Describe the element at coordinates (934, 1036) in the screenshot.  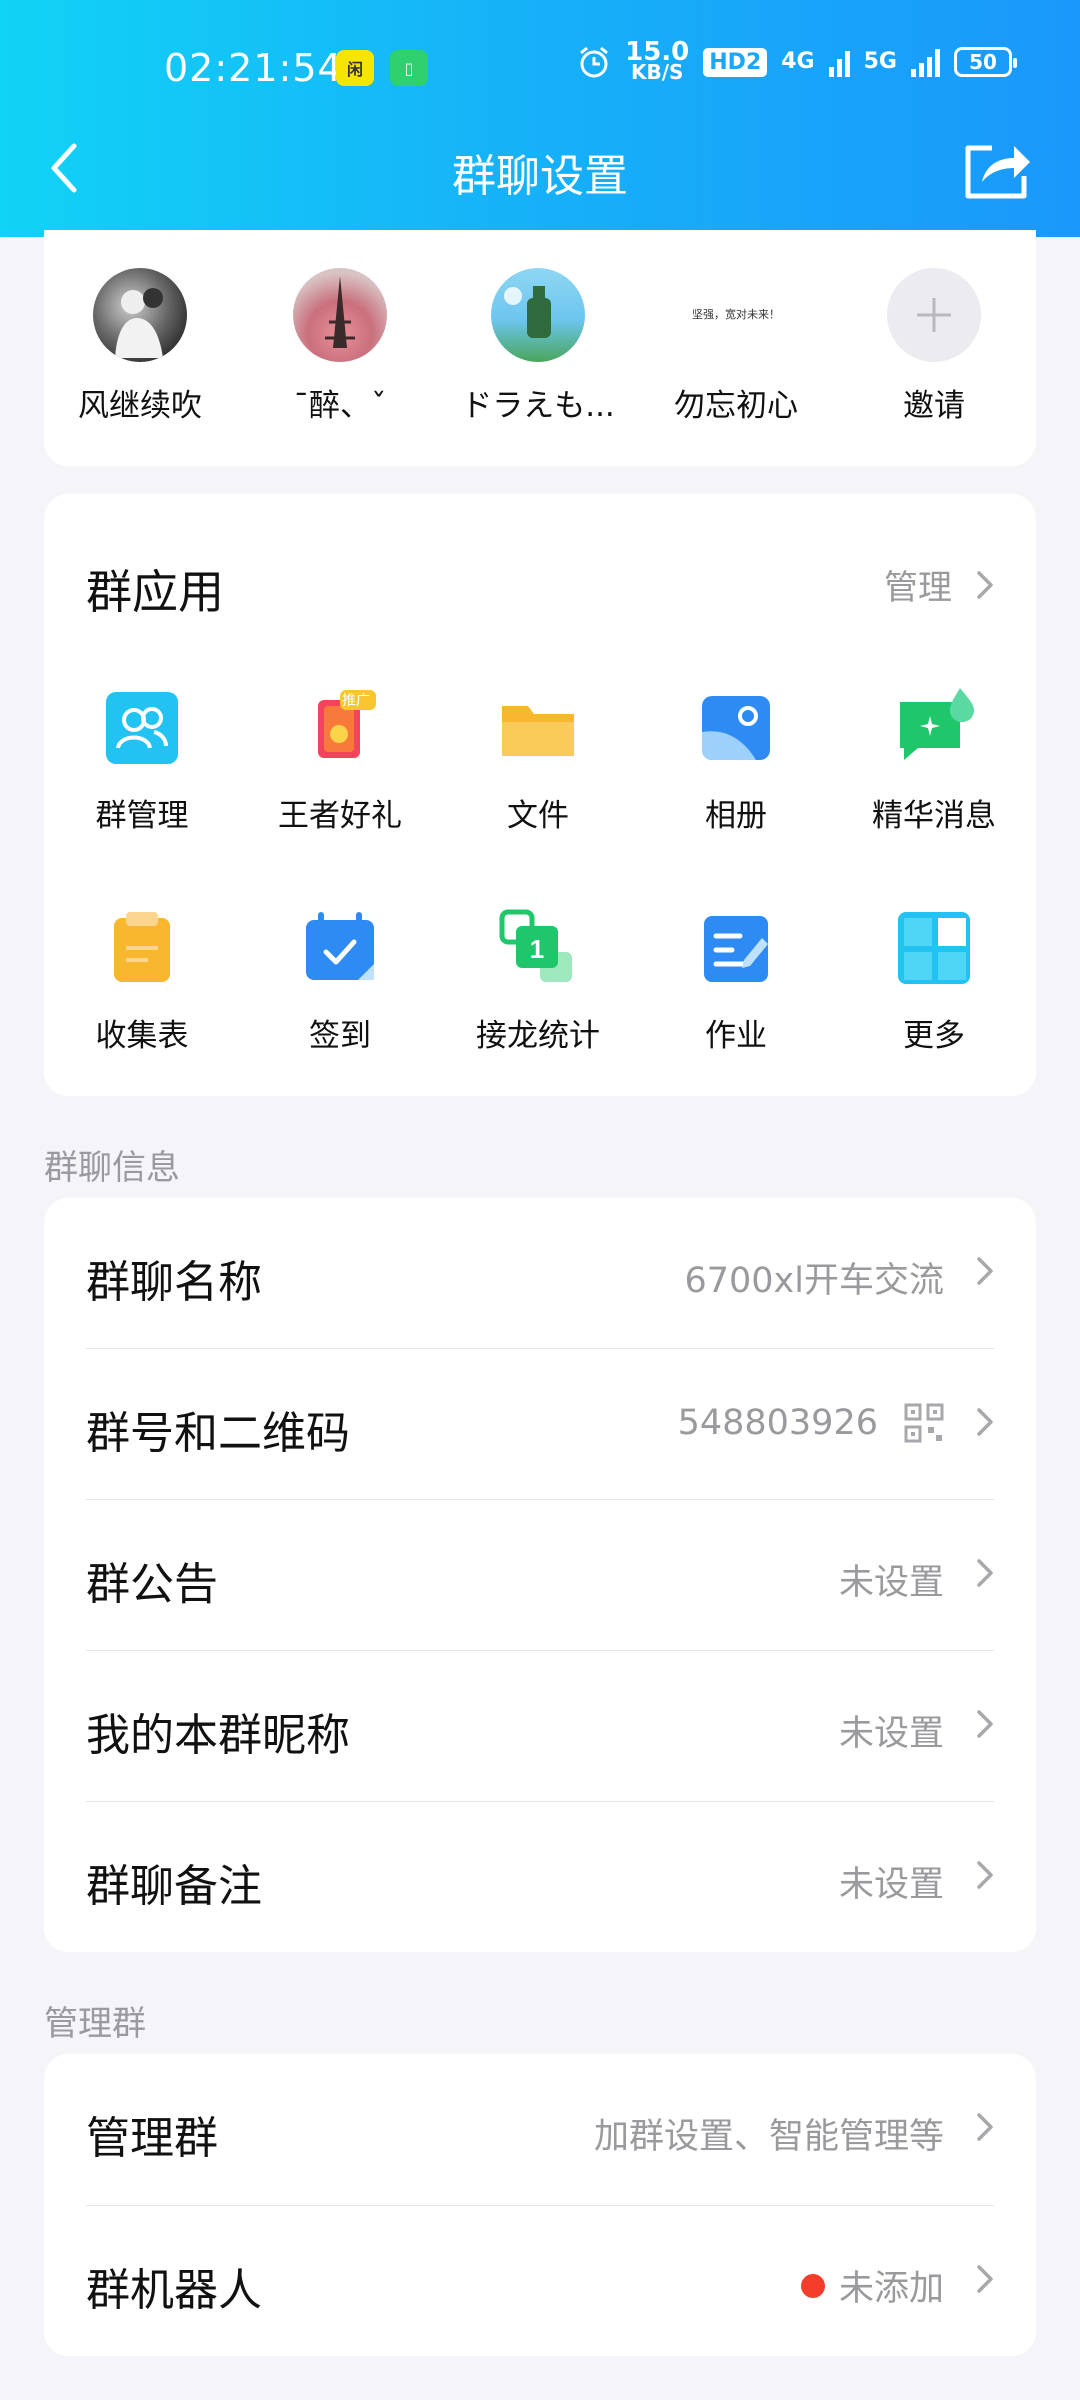
I see `app-label: 更多` at that location.